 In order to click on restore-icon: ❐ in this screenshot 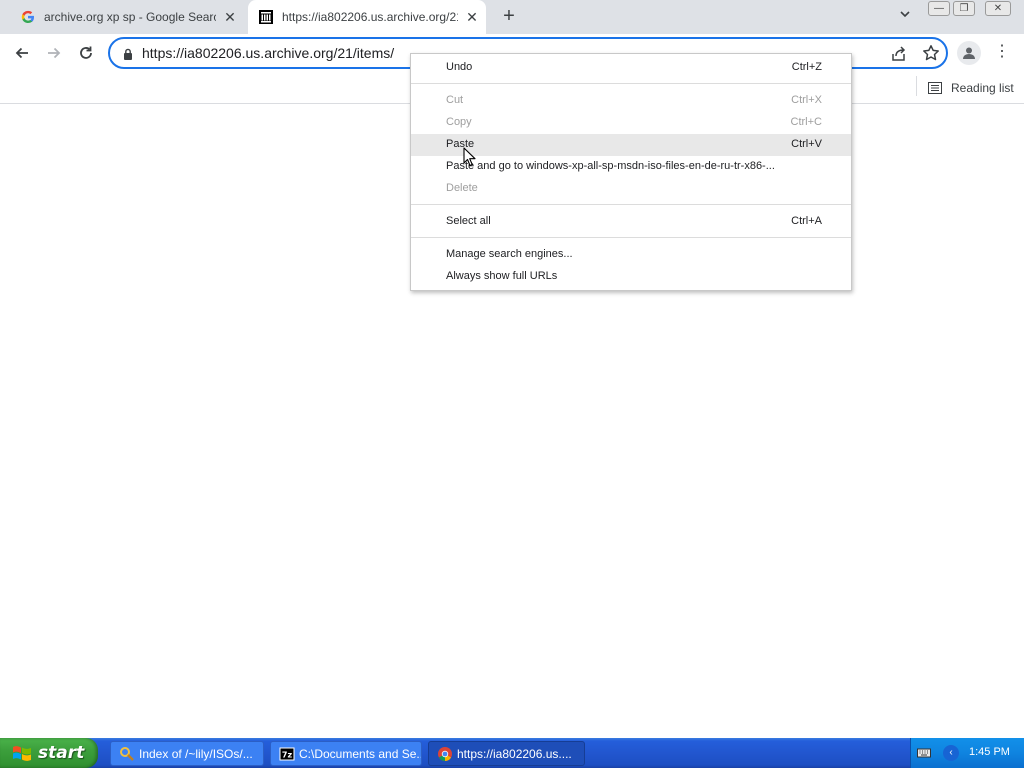, I will do `click(964, 8)`.